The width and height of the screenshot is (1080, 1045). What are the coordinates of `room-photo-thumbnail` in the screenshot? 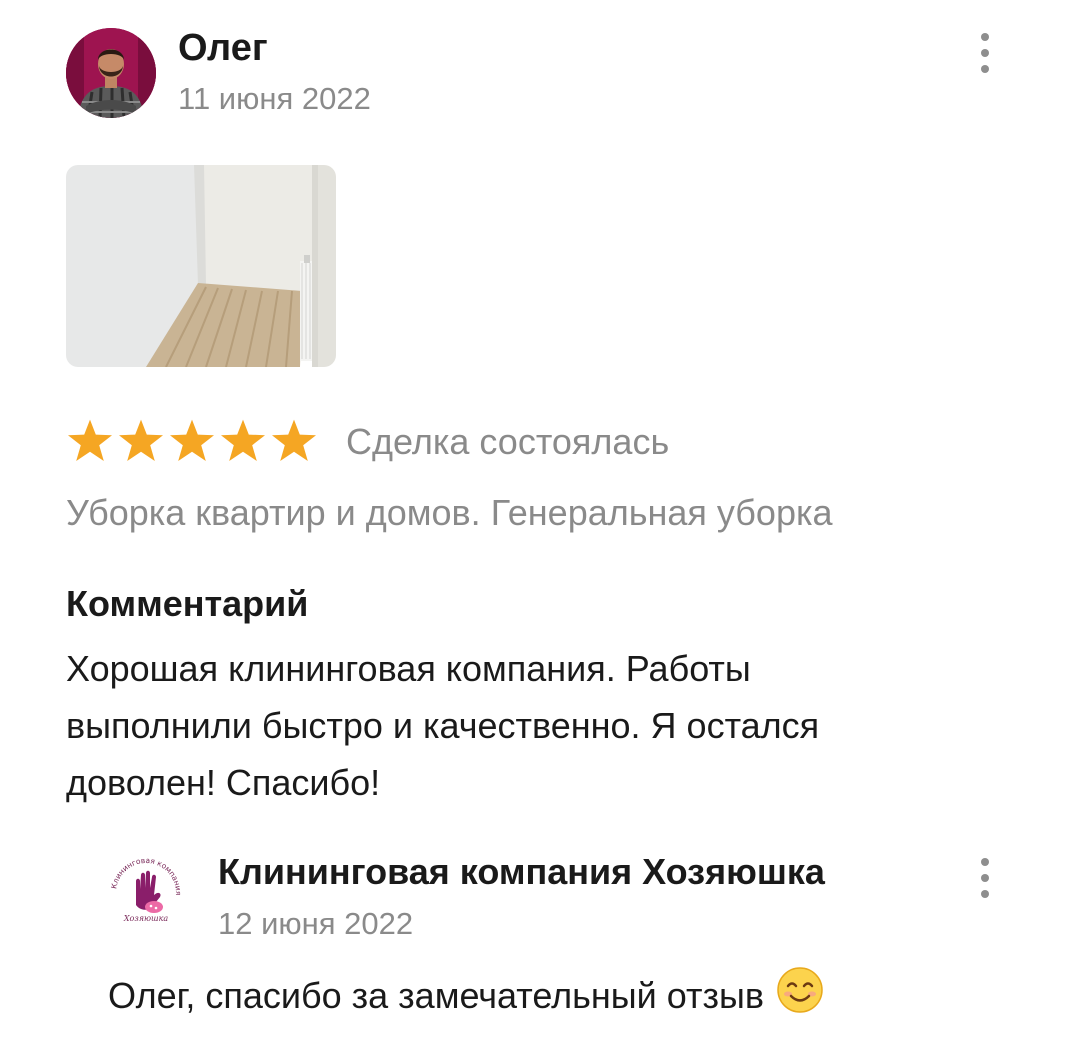 It's located at (201, 266).